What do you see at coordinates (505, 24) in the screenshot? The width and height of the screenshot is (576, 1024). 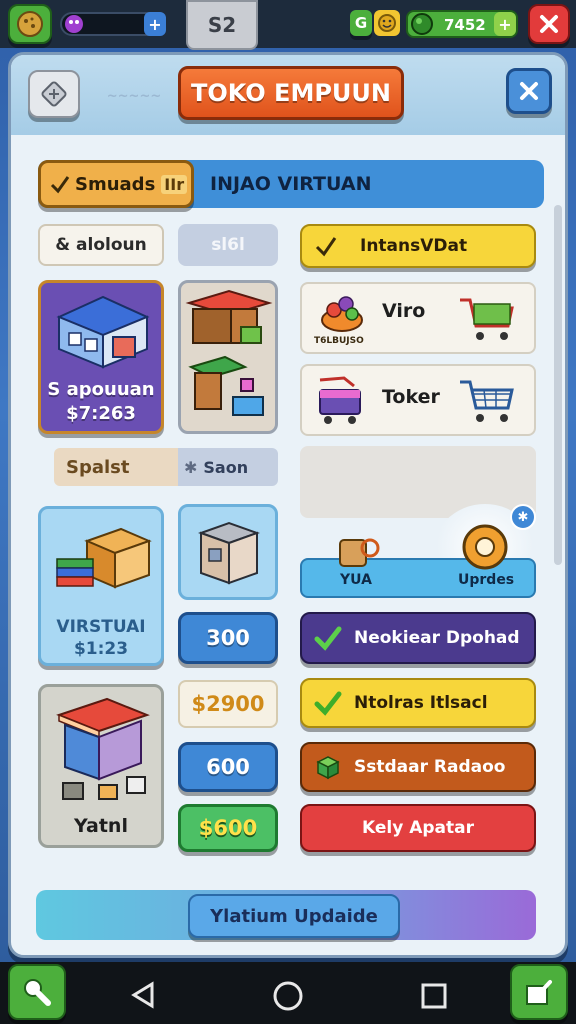 I see `gem-add-button: +` at bounding box center [505, 24].